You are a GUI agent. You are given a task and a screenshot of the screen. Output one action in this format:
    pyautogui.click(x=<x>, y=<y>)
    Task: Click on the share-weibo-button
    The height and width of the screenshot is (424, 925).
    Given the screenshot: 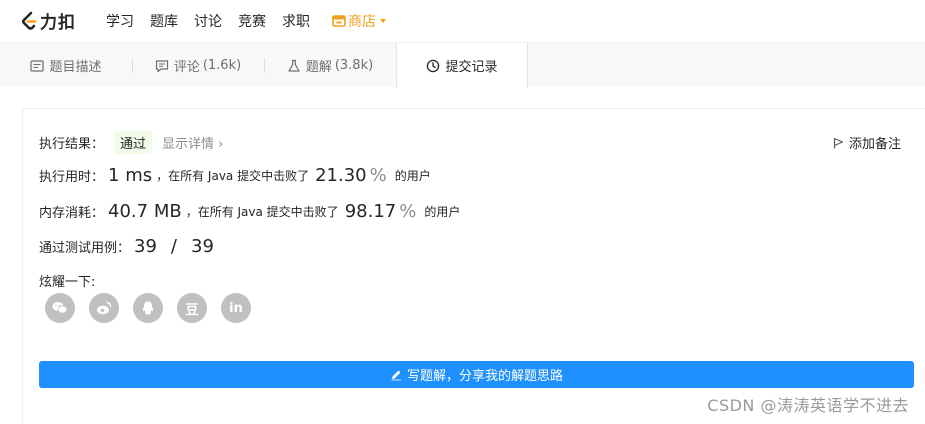 What is the action you would take?
    pyautogui.click(x=104, y=308)
    